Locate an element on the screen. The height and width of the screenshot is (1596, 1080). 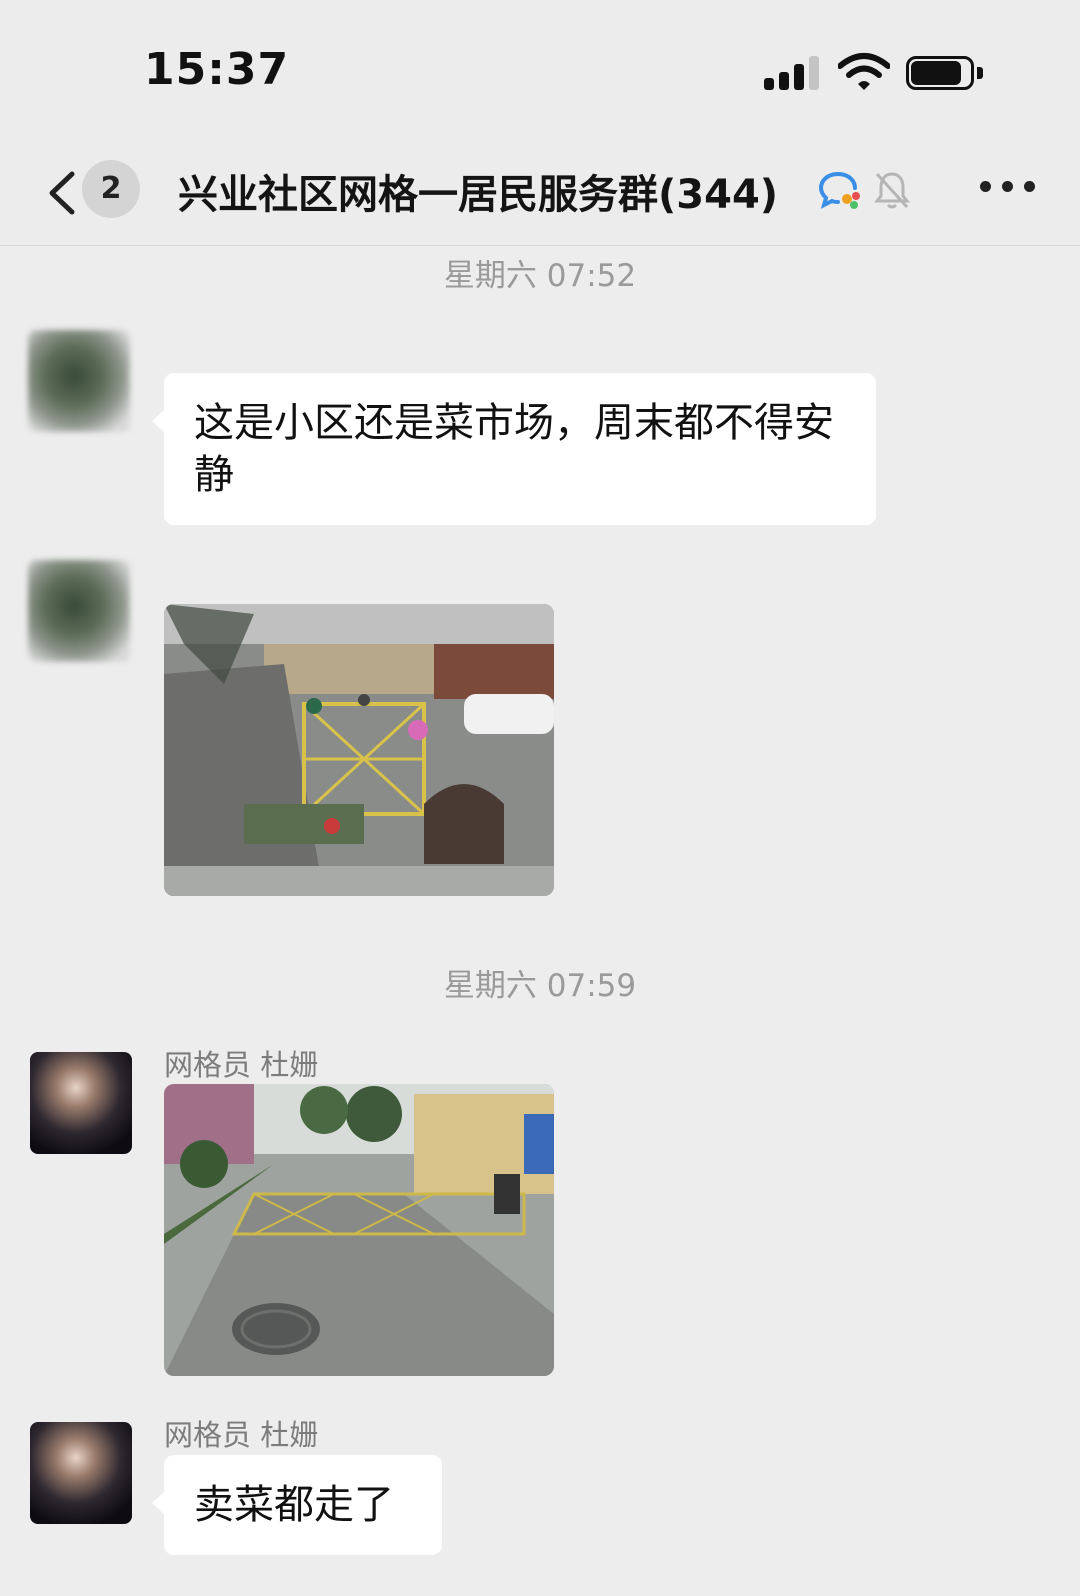
back-button: 2 is located at coordinates (93, 193).